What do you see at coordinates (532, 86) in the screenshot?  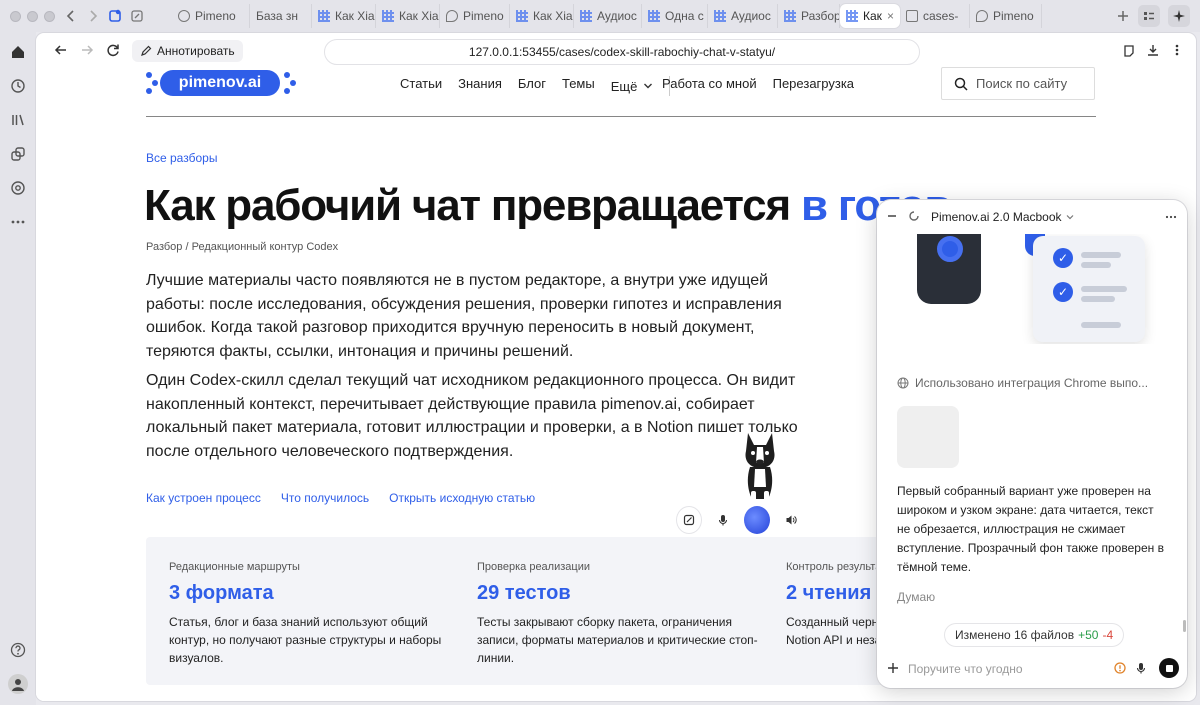 I see `nav-item-blog: Блог` at bounding box center [532, 86].